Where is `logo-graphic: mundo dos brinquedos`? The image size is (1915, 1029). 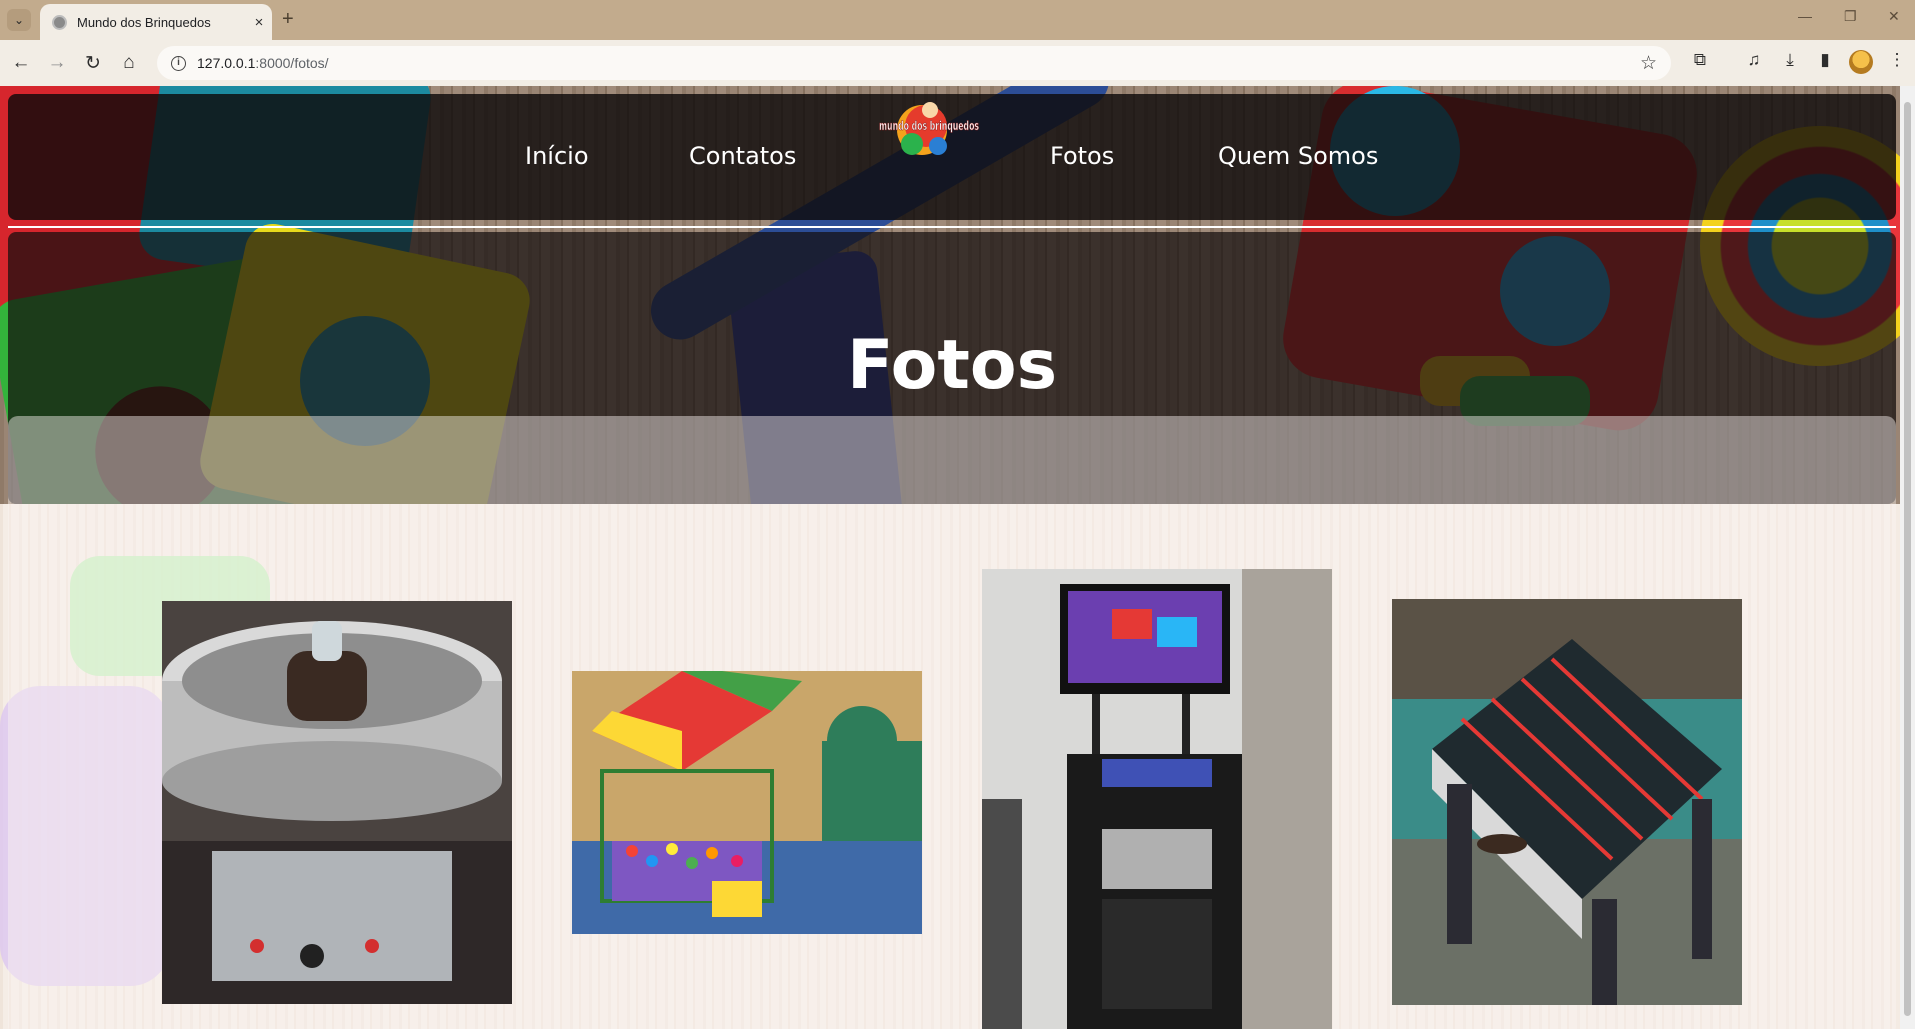
logo-graphic: mundo dos brinquedos is located at coordinates (929, 128).